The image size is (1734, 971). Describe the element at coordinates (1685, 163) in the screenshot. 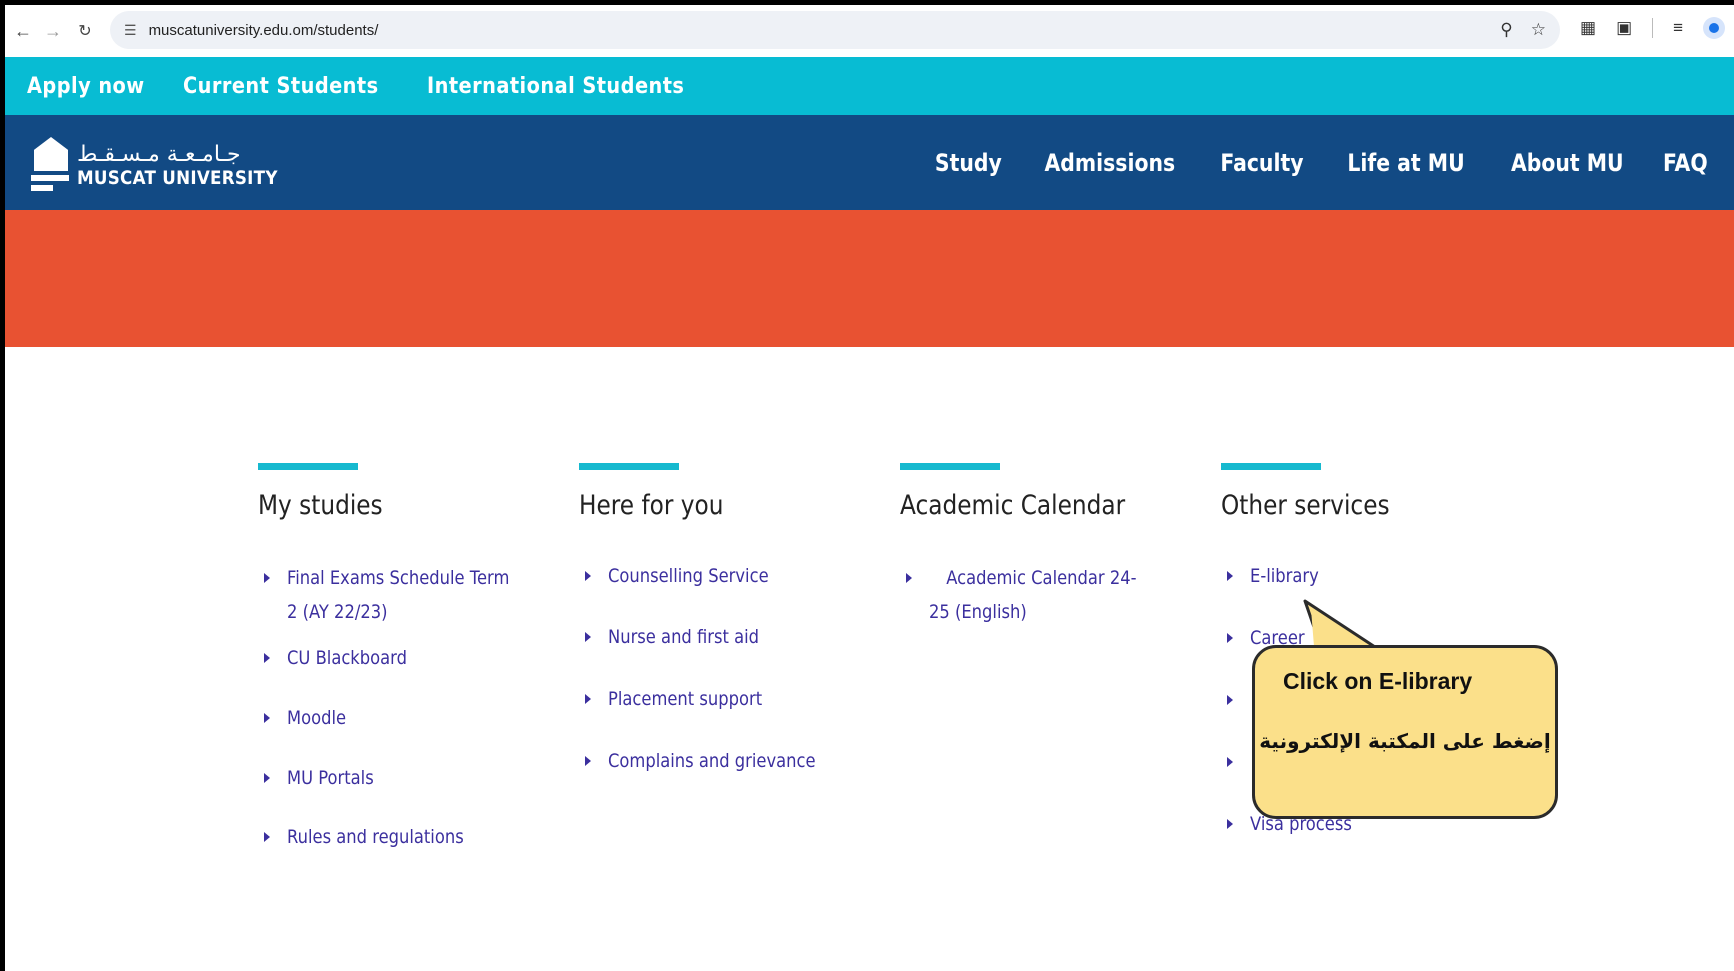

I see `nav-faq: FAQ` at that location.